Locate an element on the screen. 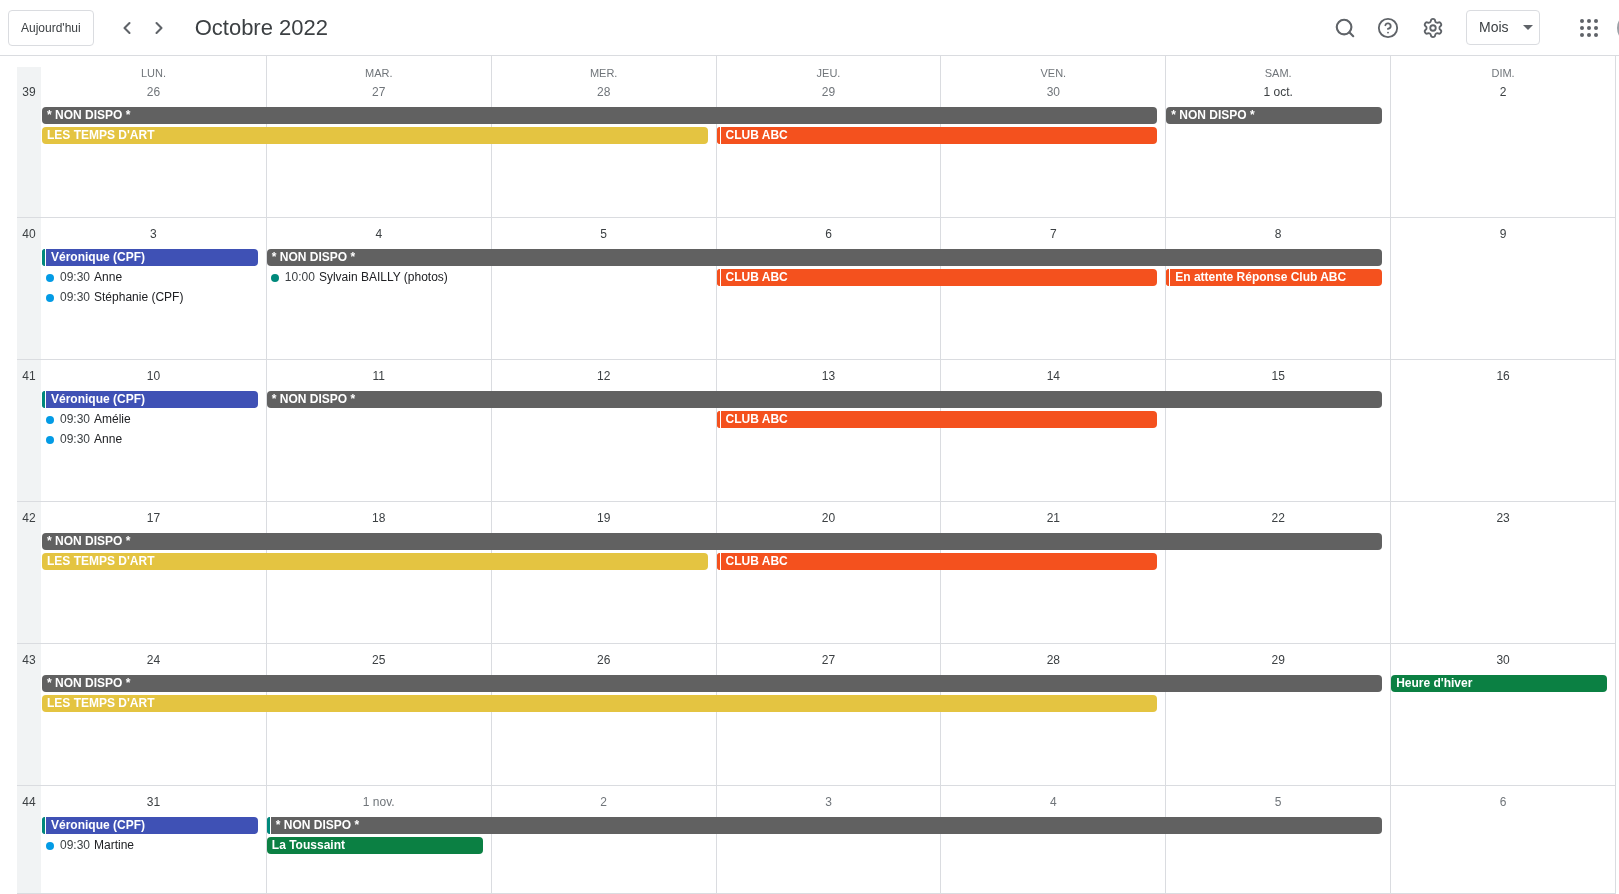  date-label: 1 oct. is located at coordinates (1278, 92).